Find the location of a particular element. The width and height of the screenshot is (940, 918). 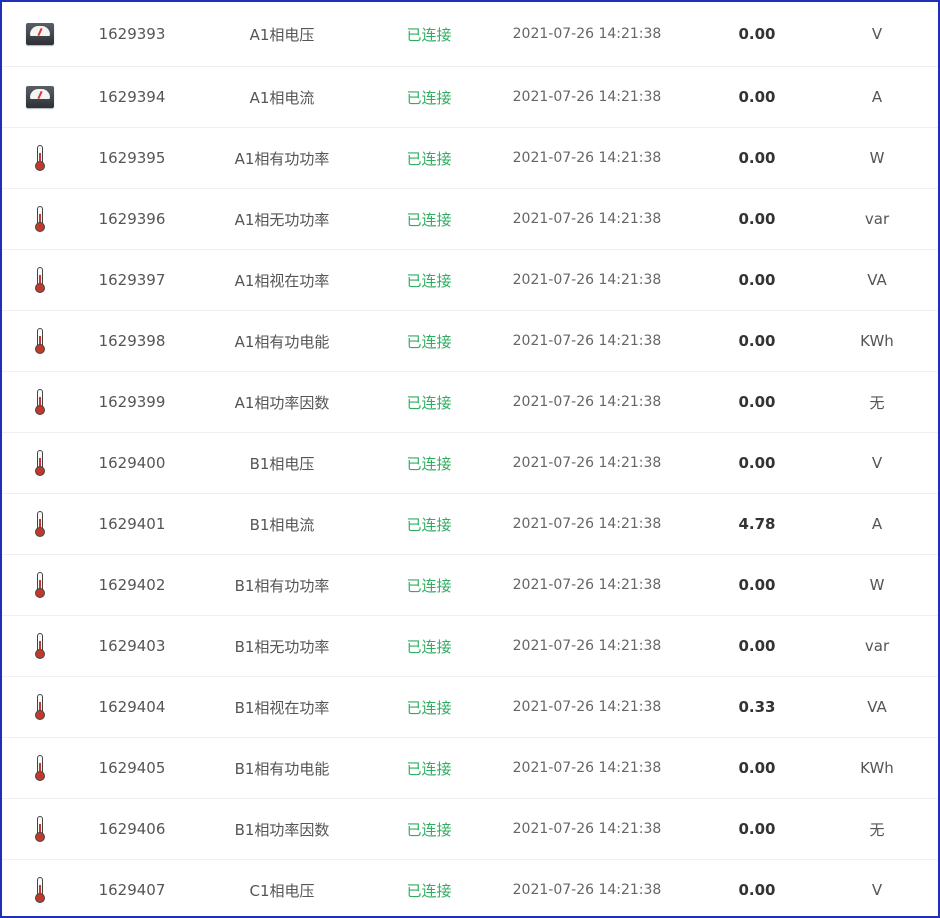

sensor-value: 0.33 is located at coordinates (757, 707).